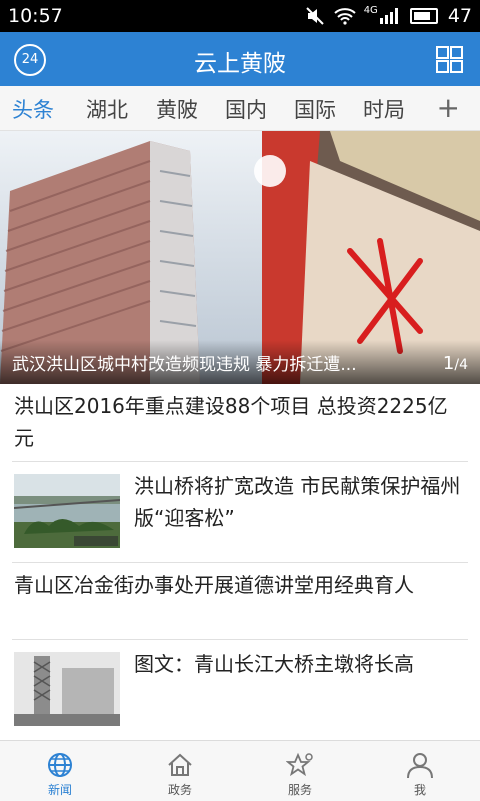  I want to click on category-tabs: 头条 湖北 黄陂 国内 国际 时局 +, so click(240, 108).